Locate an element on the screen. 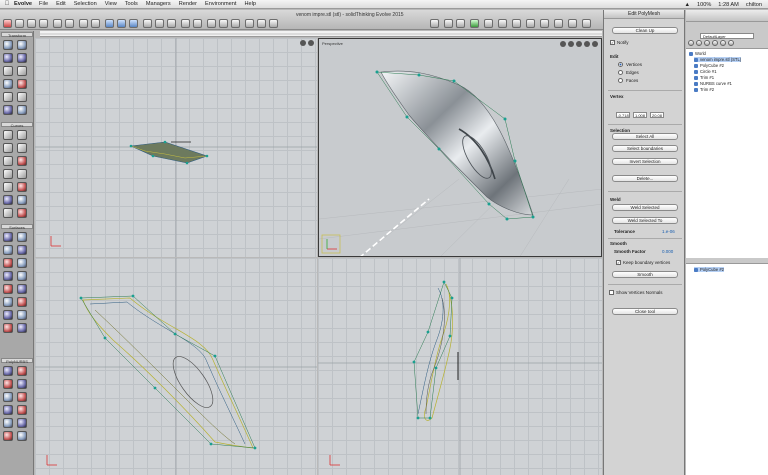 The width and height of the screenshot is (768, 475). taper-tool-icon is located at coordinates (22, 97).